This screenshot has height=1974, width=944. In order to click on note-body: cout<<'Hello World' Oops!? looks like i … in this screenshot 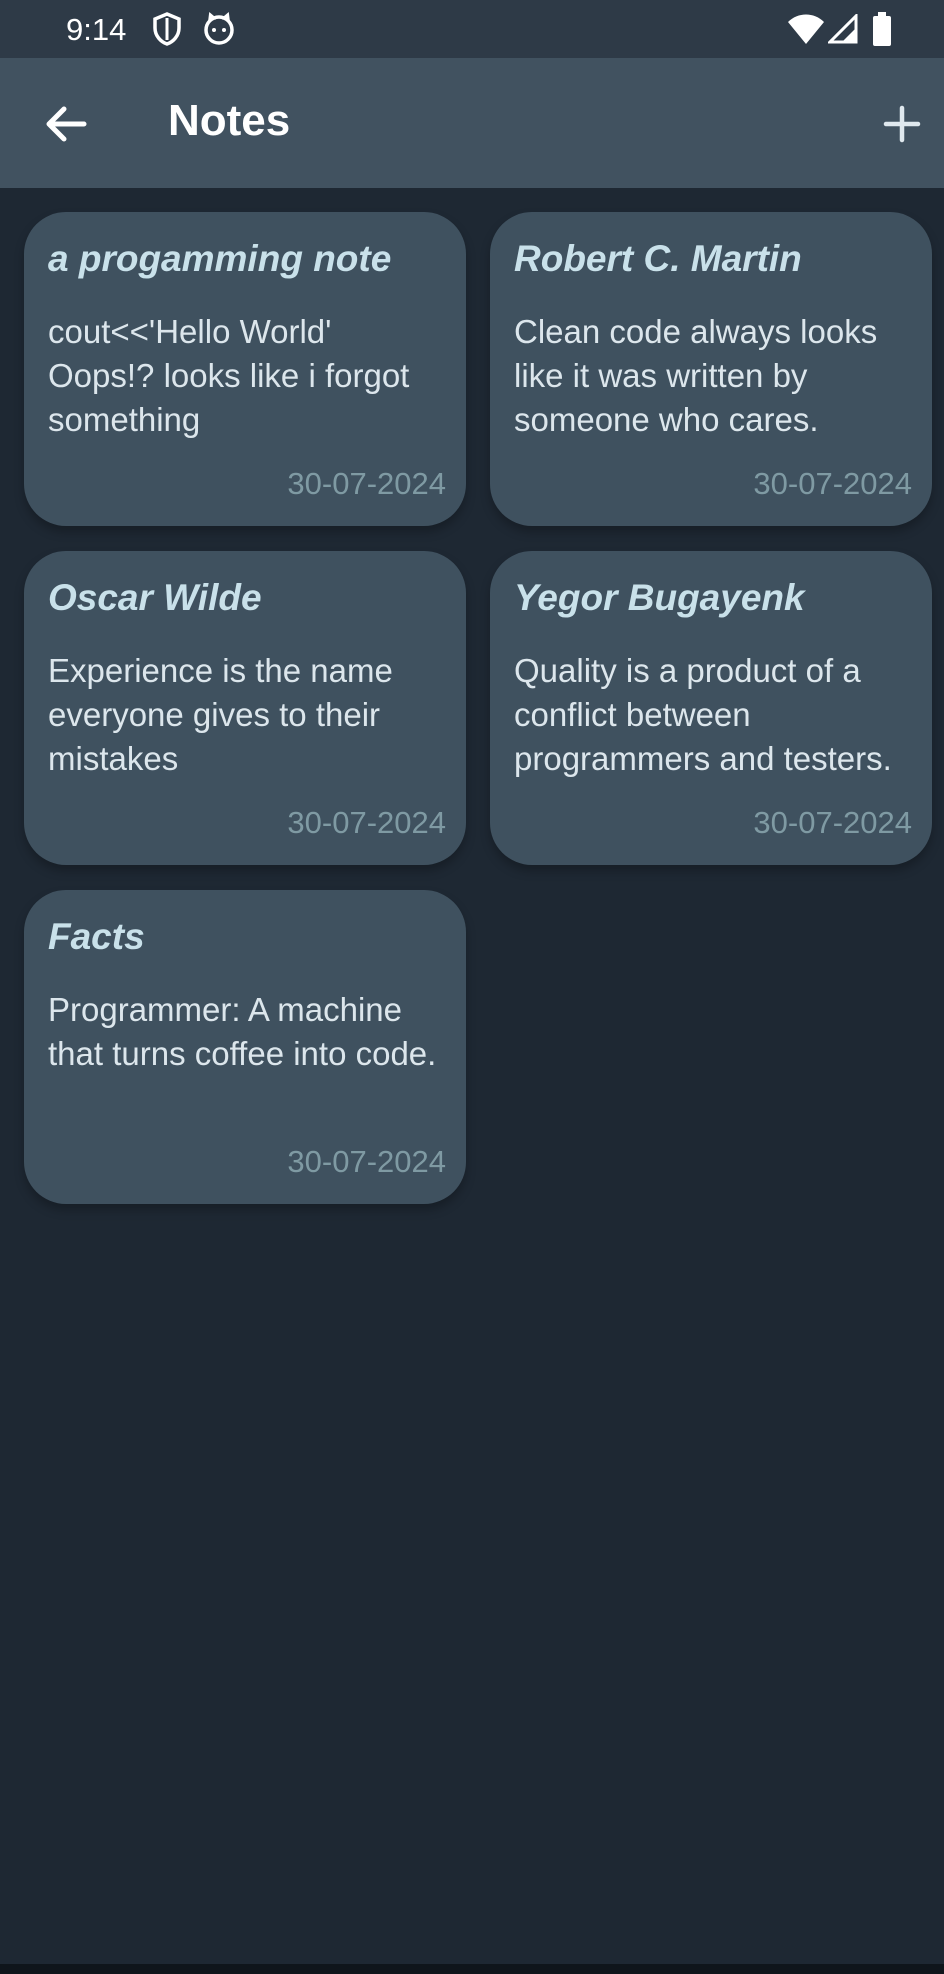, I will do `click(229, 375)`.